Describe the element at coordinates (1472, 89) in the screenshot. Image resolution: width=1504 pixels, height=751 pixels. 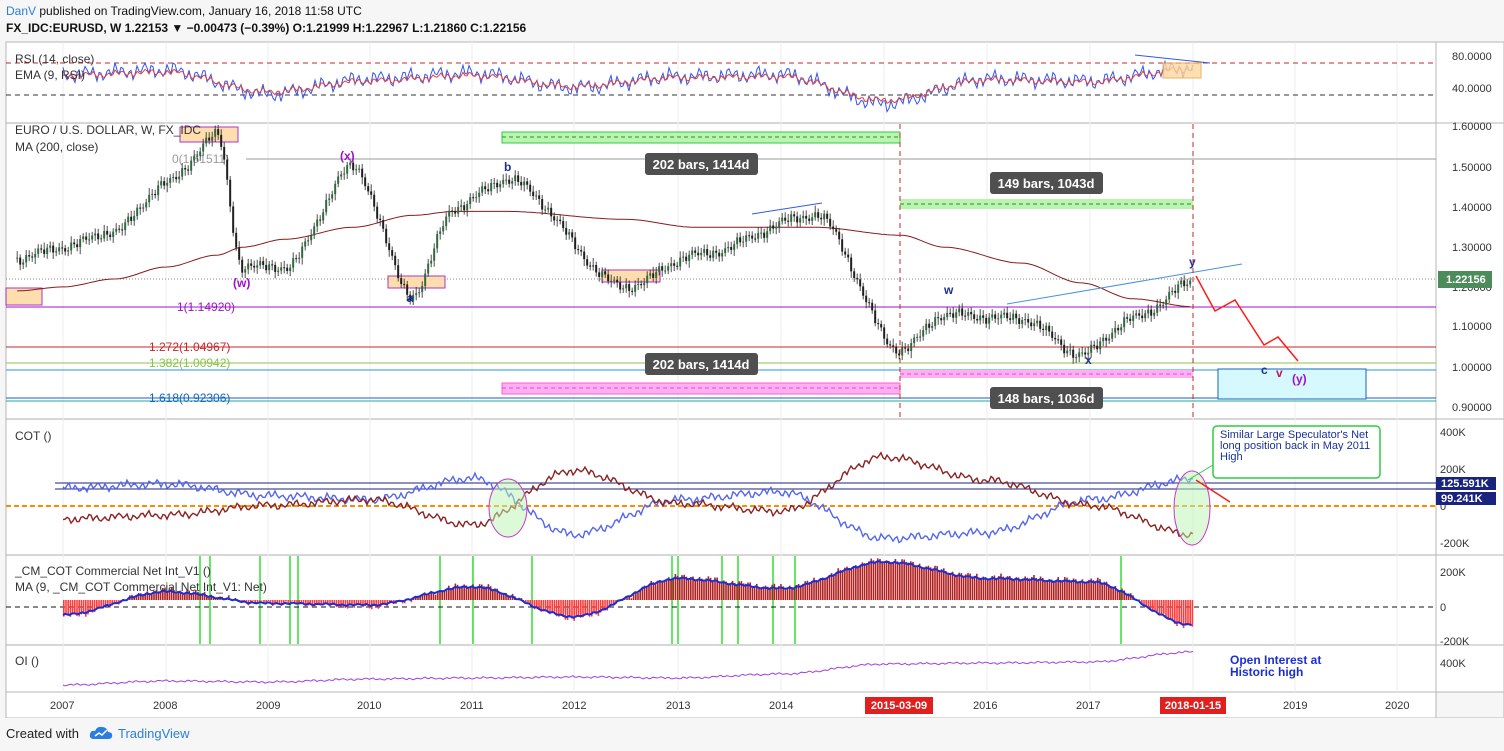
I see `rsi-tick-40: 40.0000` at that location.